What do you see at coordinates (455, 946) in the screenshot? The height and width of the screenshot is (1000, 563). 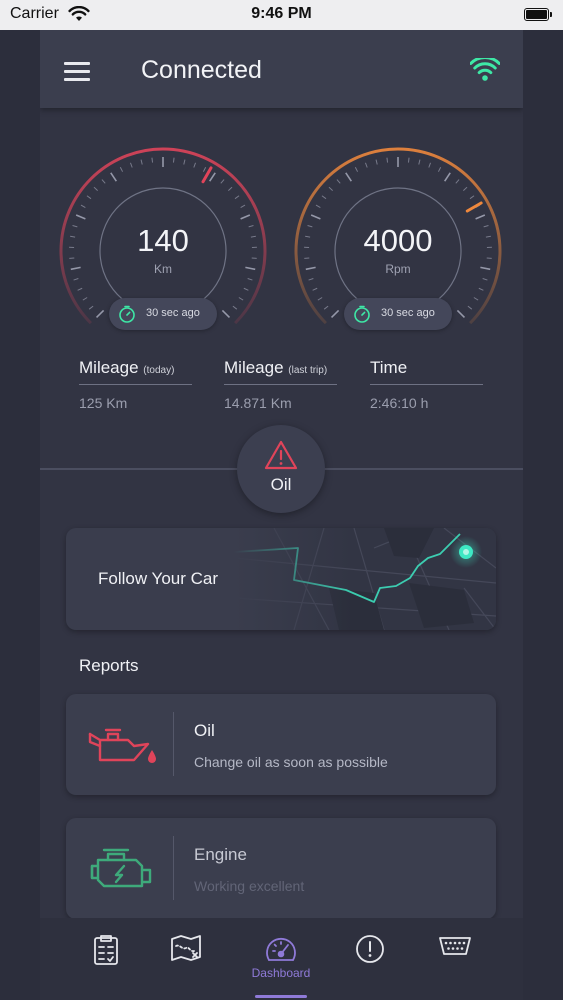 I see `obd-port-icon` at bounding box center [455, 946].